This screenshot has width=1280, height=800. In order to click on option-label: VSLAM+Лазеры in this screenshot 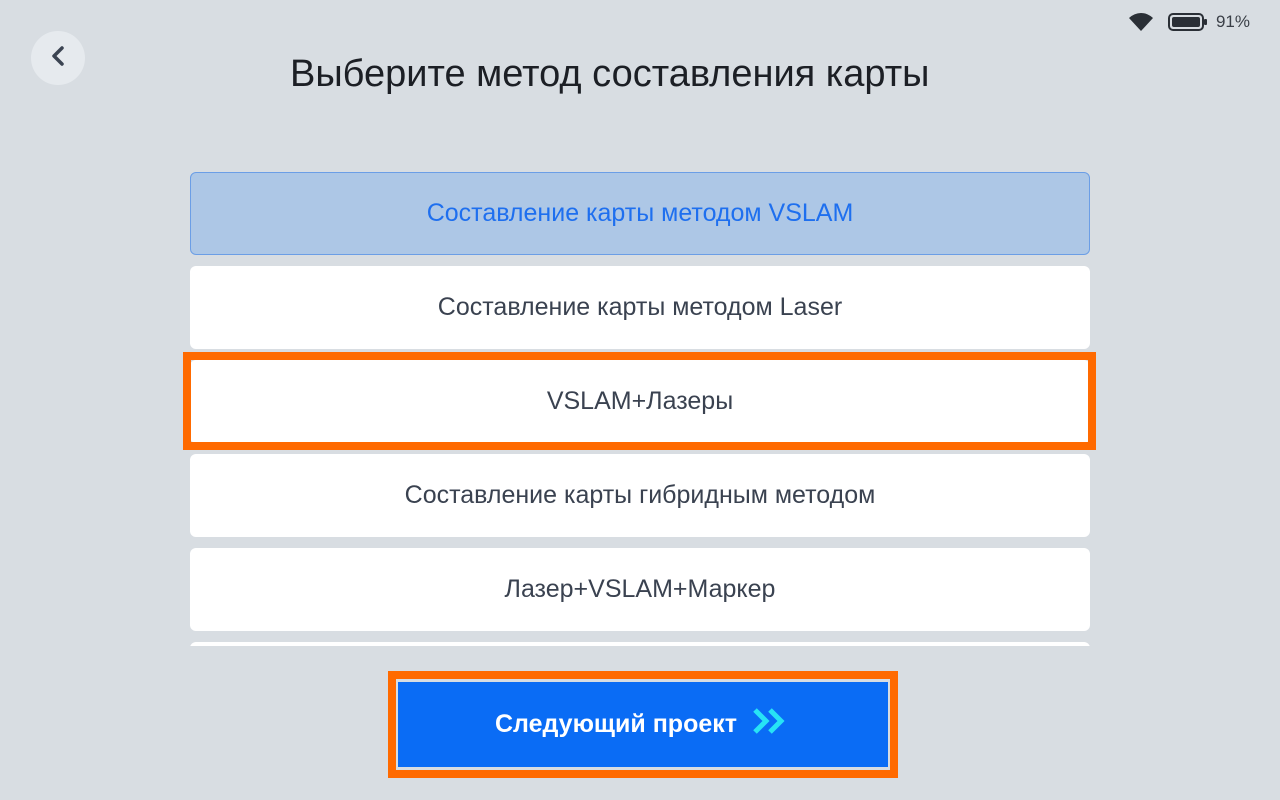, I will do `click(640, 401)`.